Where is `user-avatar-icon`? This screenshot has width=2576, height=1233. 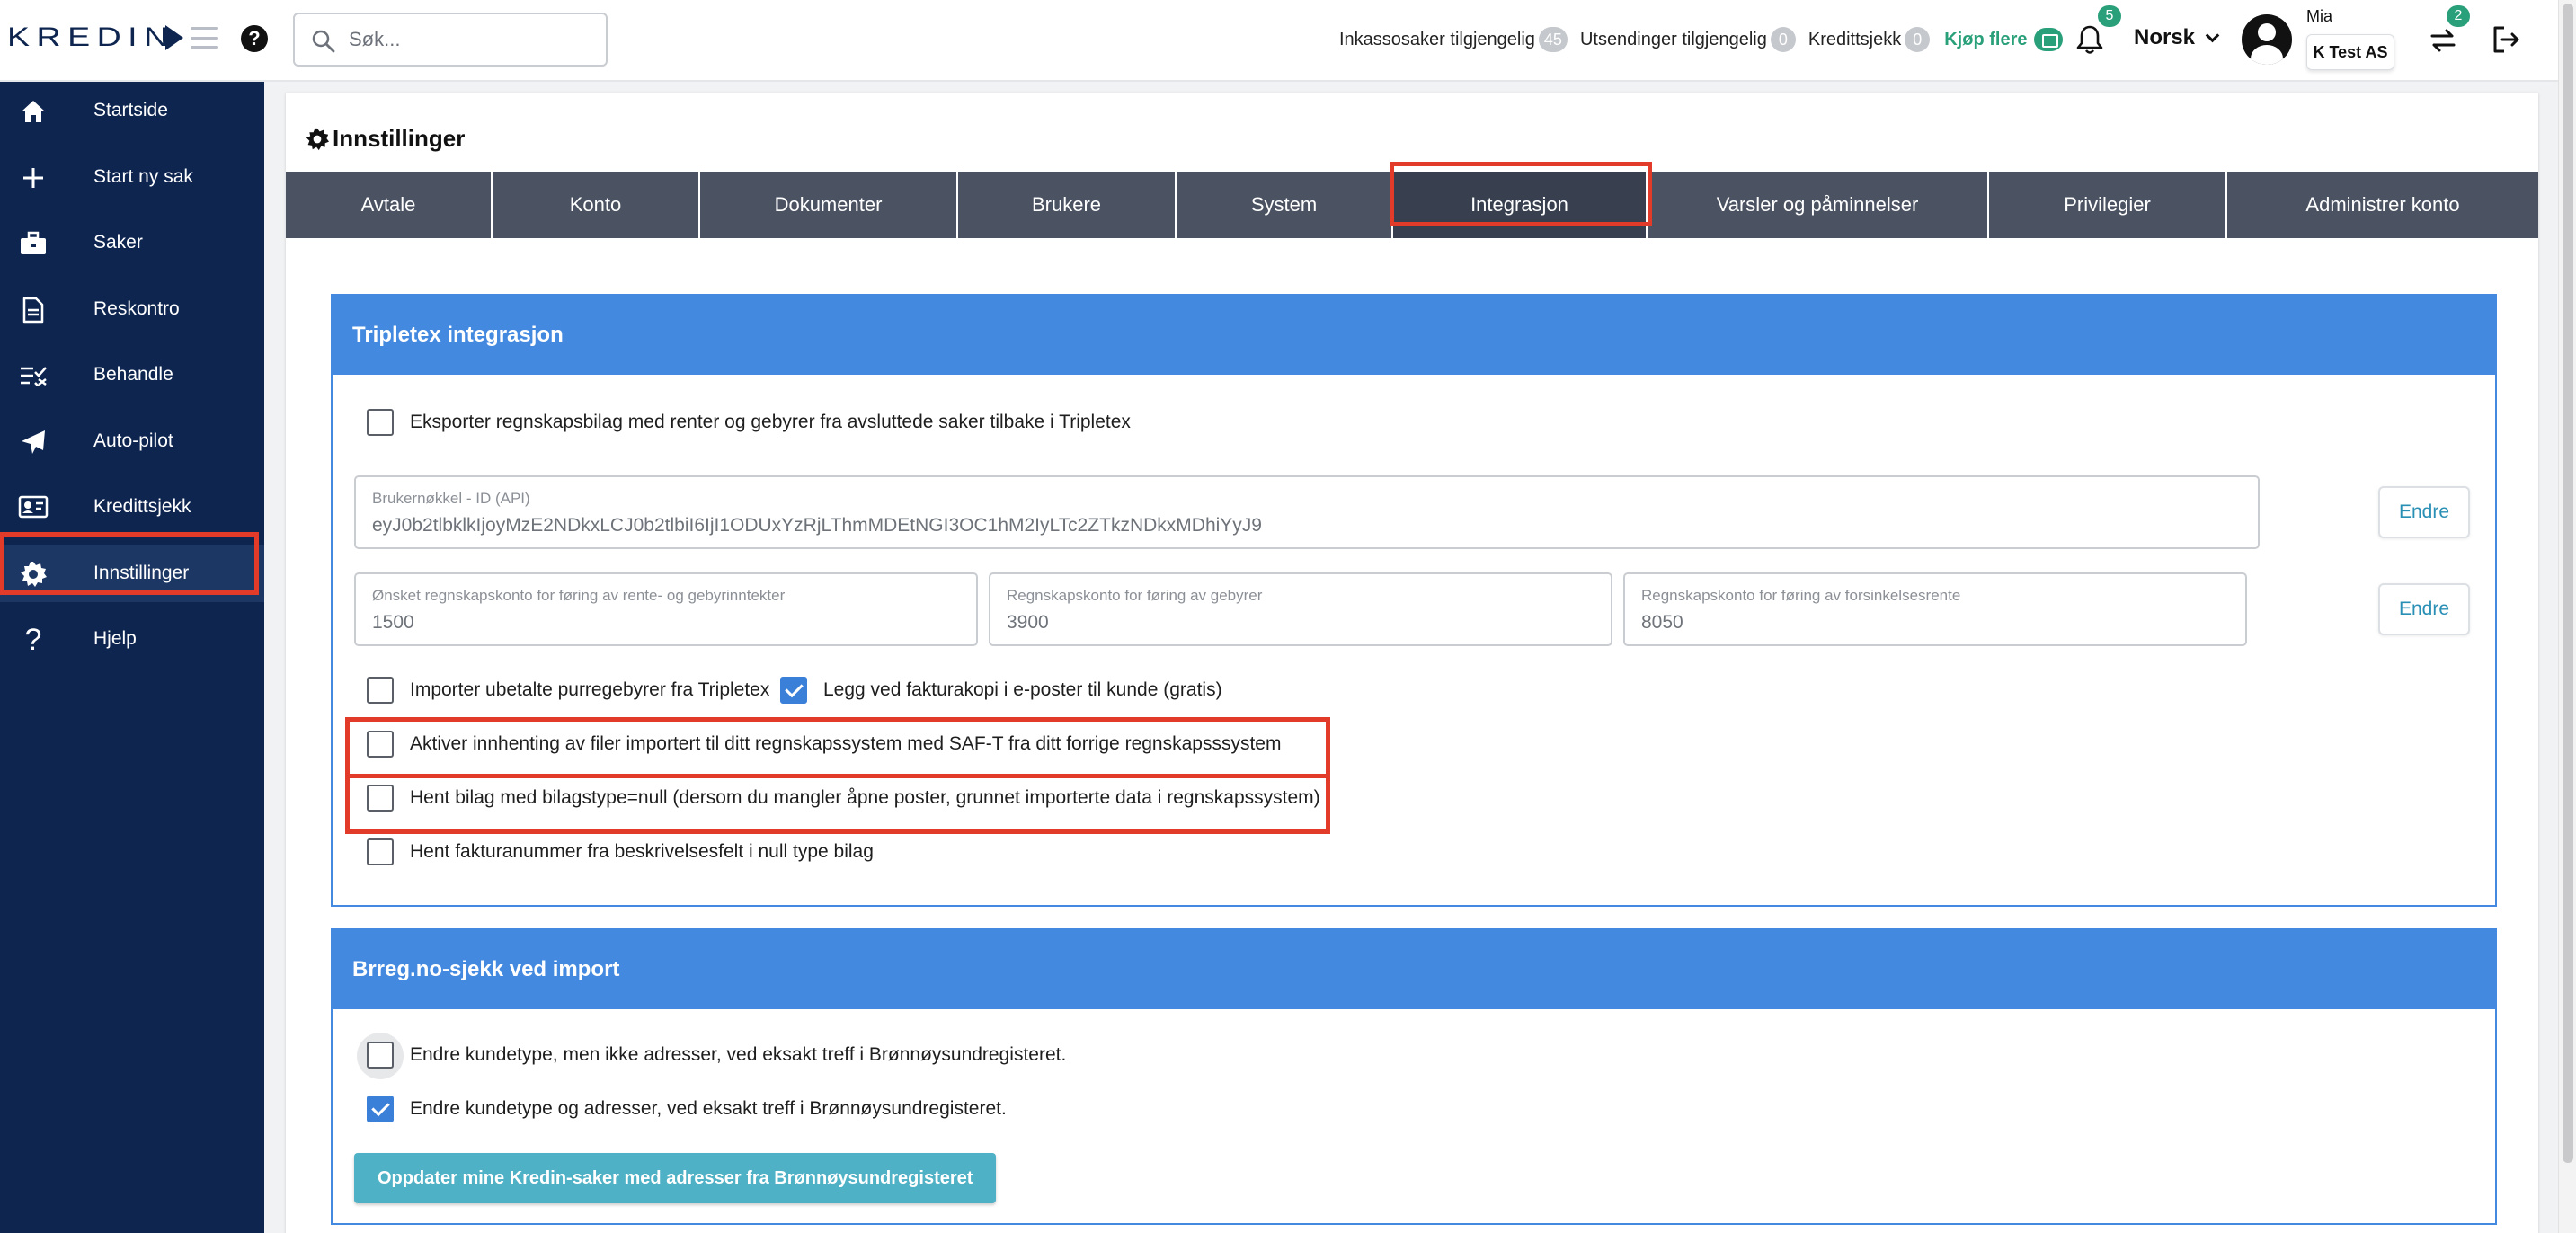
user-avatar-icon is located at coordinates (2267, 39).